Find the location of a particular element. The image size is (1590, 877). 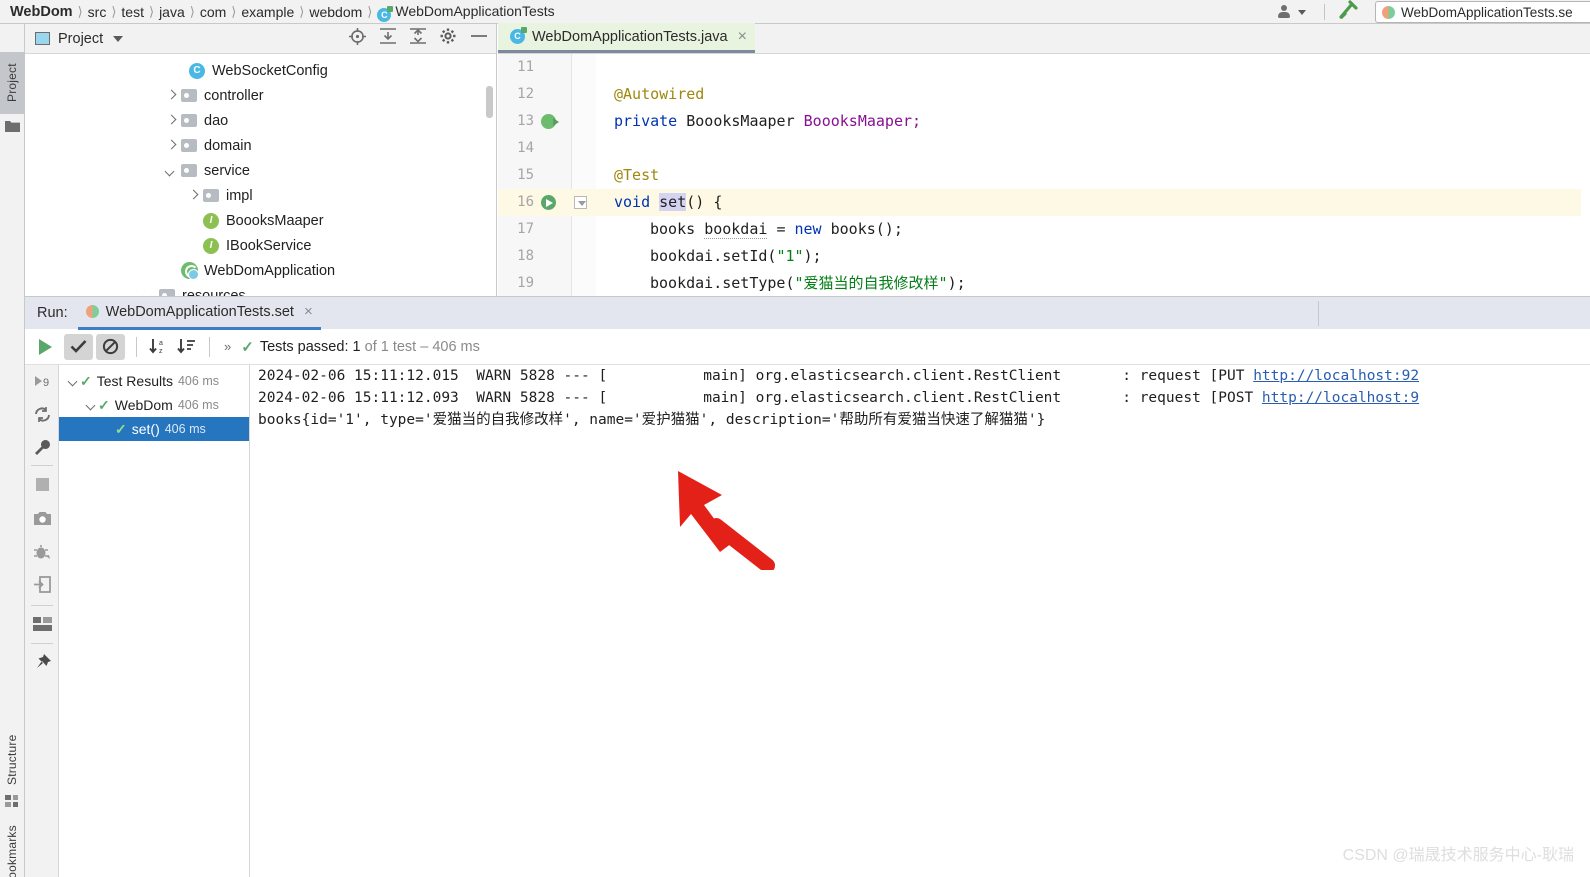

layout-icon is located at coordinates (42, 626).